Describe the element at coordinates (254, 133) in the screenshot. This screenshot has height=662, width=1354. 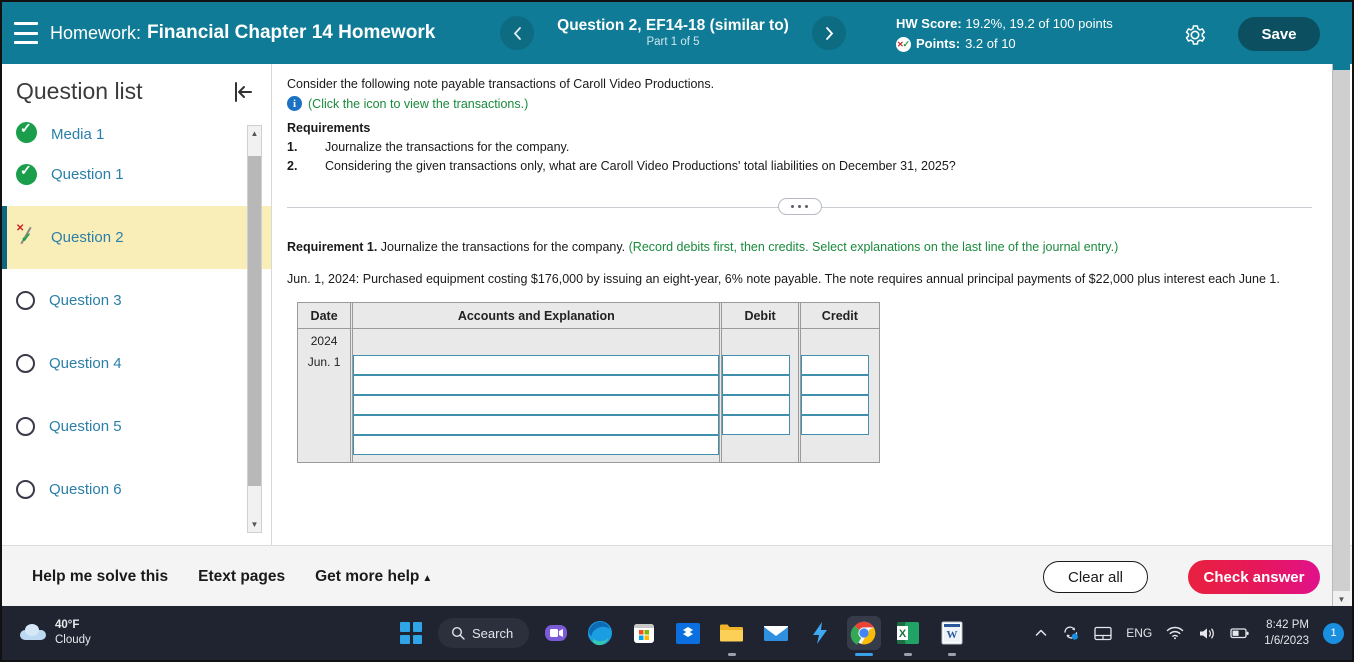
I see `scroll-up-arrow-icon: ▲` at that location.